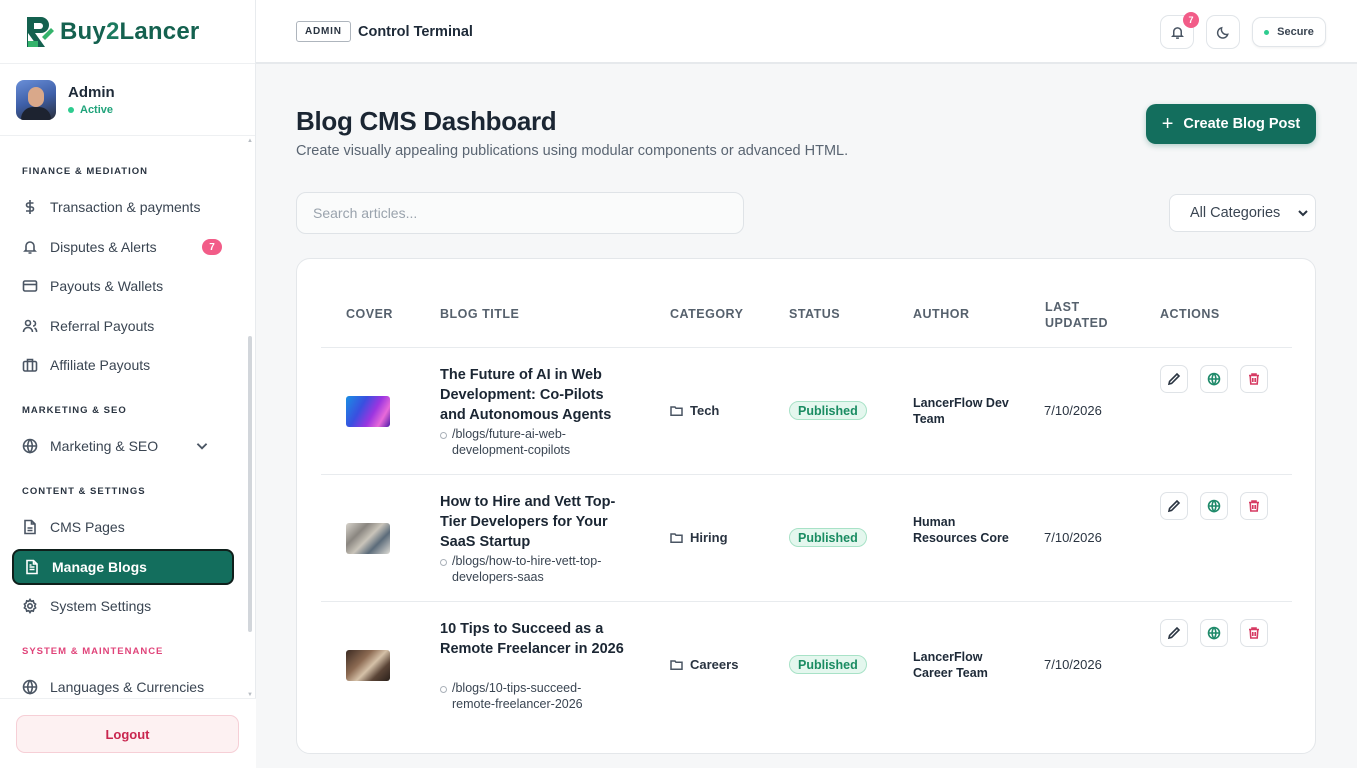 This screenshot has width=1357, height=768. What do you see at coordinates (30, 527) in the screenshot?
I see `file-icon` at bounding box center [30, 527].